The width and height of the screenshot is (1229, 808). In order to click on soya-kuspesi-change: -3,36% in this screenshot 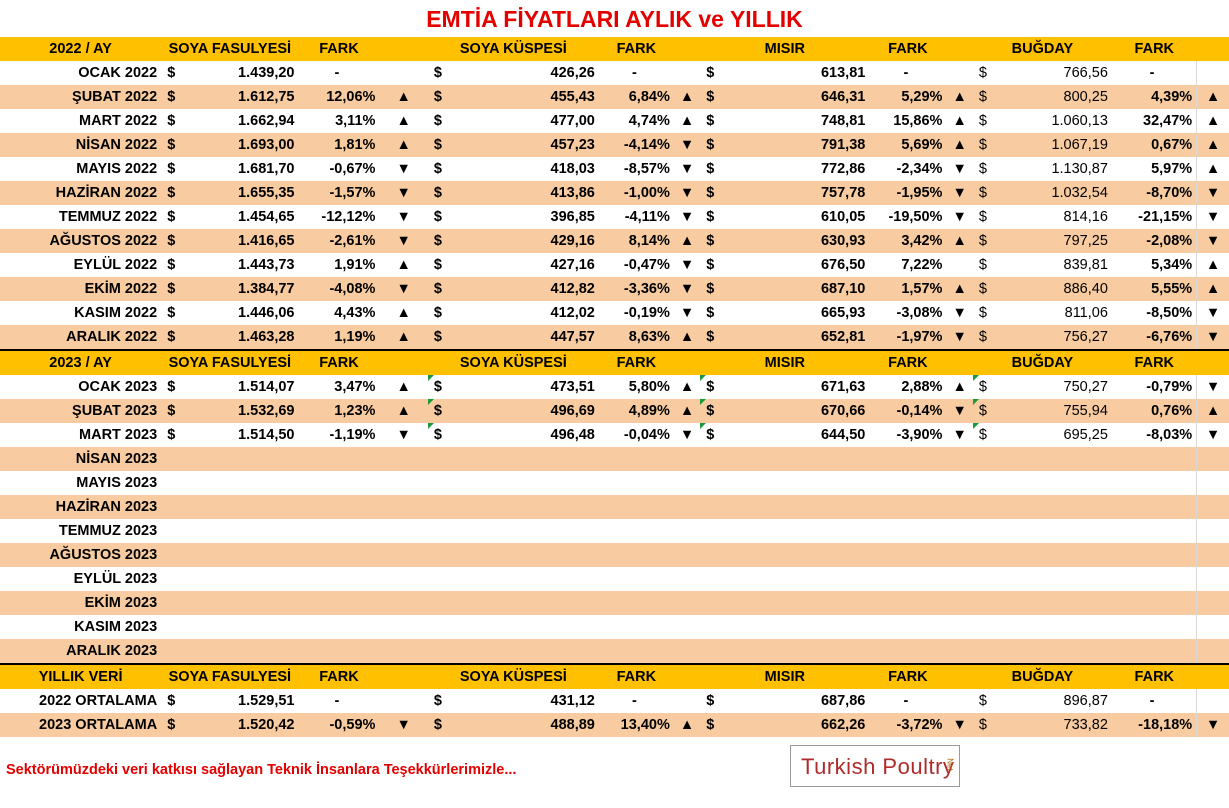, I will do `click(636, 289)`.